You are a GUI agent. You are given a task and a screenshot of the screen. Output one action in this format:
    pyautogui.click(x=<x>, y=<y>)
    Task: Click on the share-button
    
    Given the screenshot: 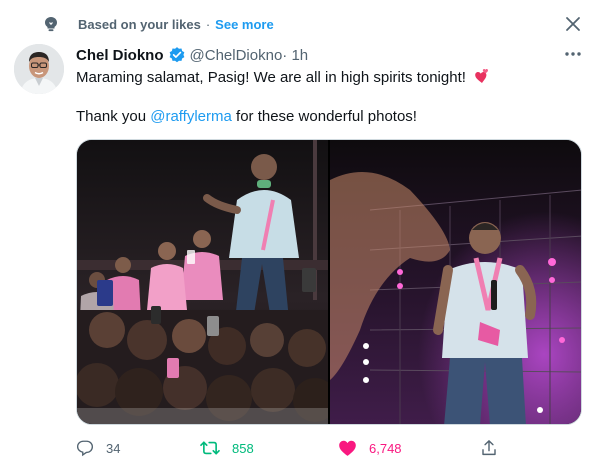 What is the action you would take?
    pyautogui.click(x=489, y=448)
    